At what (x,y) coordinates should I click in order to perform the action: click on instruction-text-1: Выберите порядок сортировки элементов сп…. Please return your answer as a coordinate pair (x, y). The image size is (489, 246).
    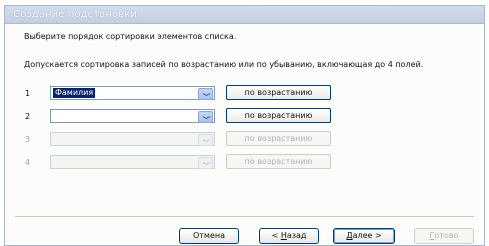
    Looking at the image, I should click on (130, 36).